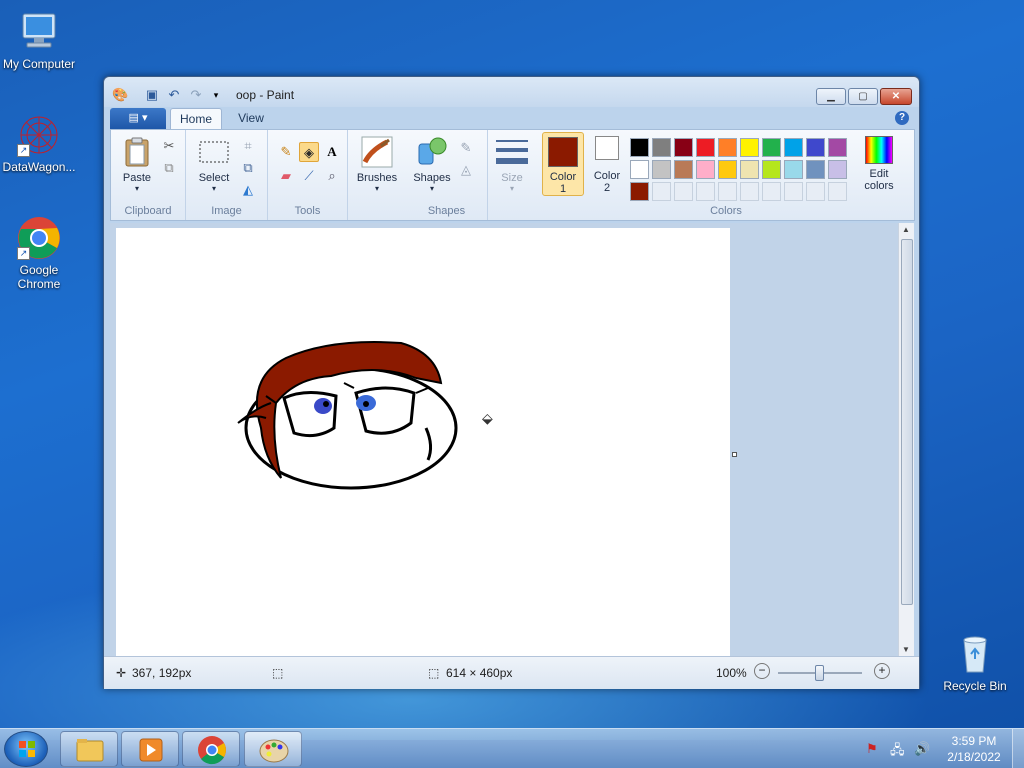 The width and height of the screenshot is (1024, 768). I want to click on canvas-resize-handle, so click(734, 454).